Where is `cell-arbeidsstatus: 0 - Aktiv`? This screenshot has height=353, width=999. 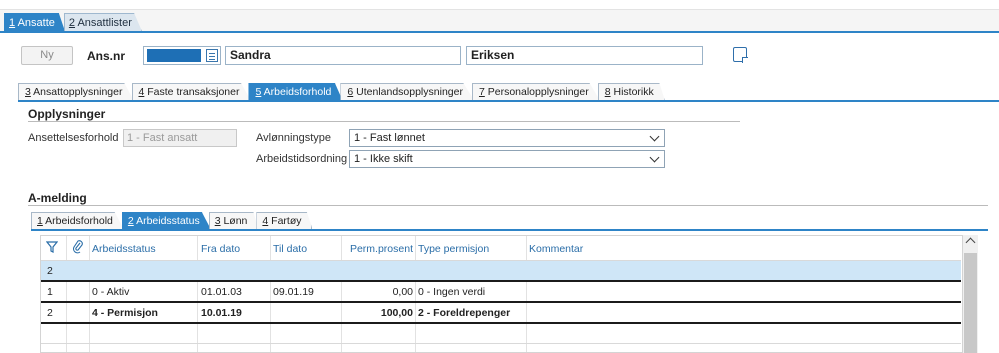 cell-arbeidsstatus: 0 - Aktiv is located at coordinates (110, 292).